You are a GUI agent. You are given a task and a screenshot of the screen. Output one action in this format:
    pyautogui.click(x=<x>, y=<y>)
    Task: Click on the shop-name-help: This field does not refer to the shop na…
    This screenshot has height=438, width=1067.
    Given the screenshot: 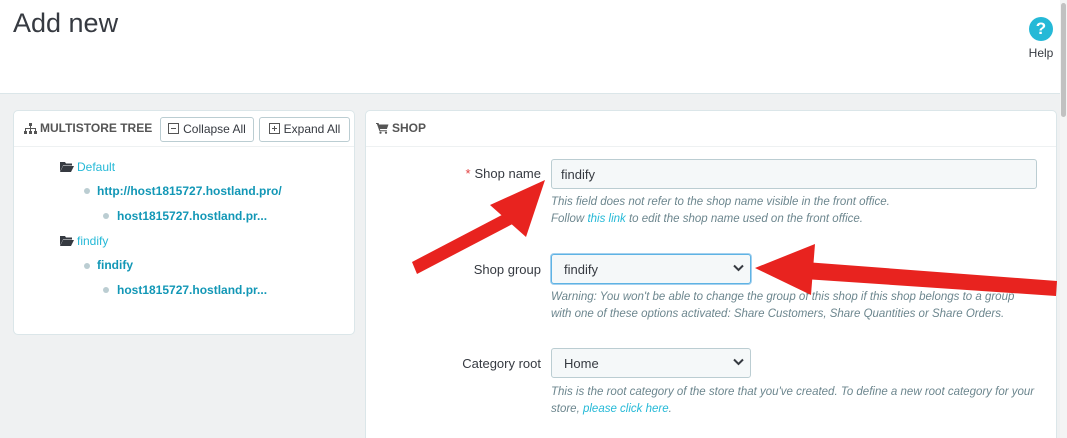 What is the action you would take?
    pyautogui.click(x=791, y=211)
    